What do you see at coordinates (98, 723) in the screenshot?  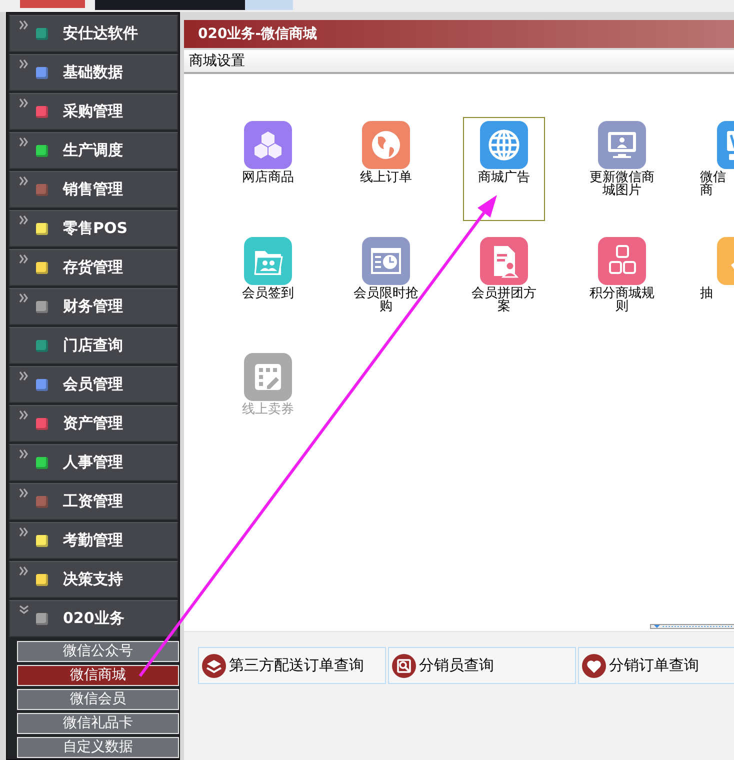 I see `submenu-item: 微信礼品卡` at bounding box center [98, 723].